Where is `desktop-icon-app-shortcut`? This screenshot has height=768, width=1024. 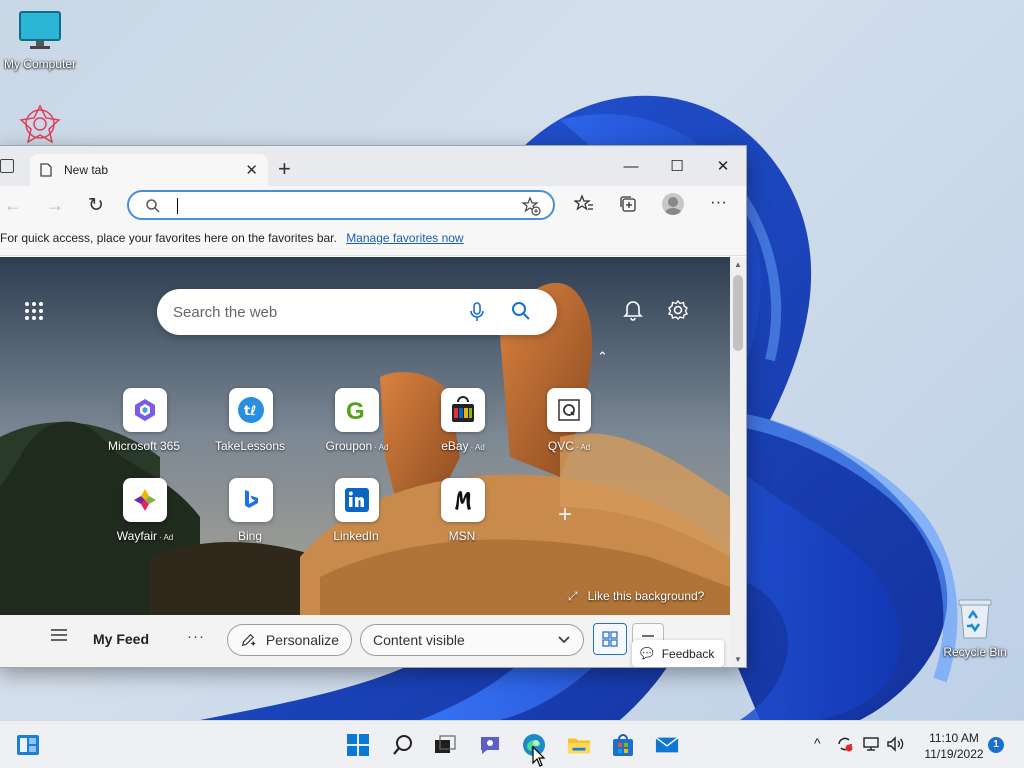 desktop-icon-app-shortcut is located at coordinates (40, 125).